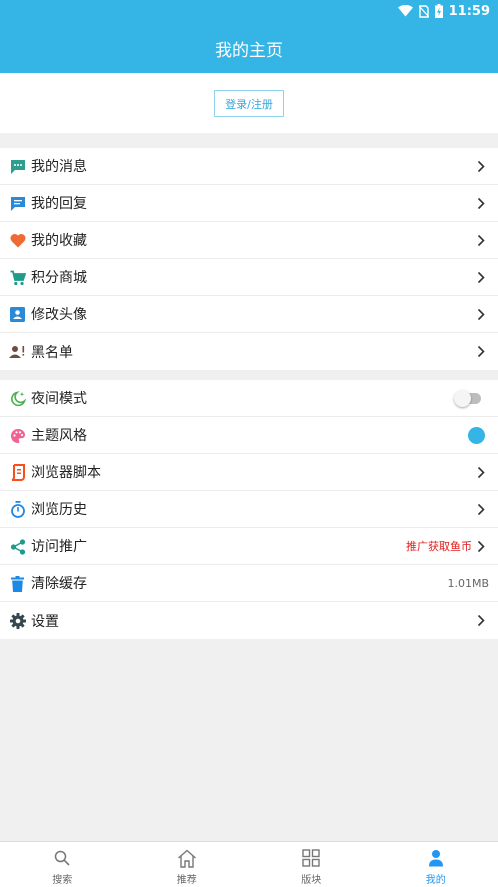  What do you see at coordinates (249, 277) in the screenshot?
I see `menu-item-points-mall: 积分商城` at bounding box center [249, 277].